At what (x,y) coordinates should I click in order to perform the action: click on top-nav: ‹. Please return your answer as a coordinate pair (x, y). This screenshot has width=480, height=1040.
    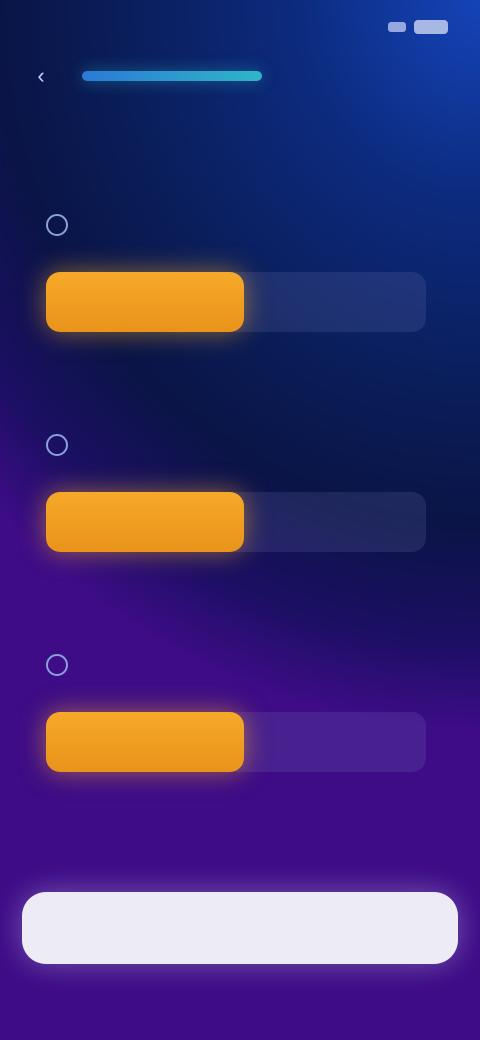
    Looking at the image, I should click on (240, 76).